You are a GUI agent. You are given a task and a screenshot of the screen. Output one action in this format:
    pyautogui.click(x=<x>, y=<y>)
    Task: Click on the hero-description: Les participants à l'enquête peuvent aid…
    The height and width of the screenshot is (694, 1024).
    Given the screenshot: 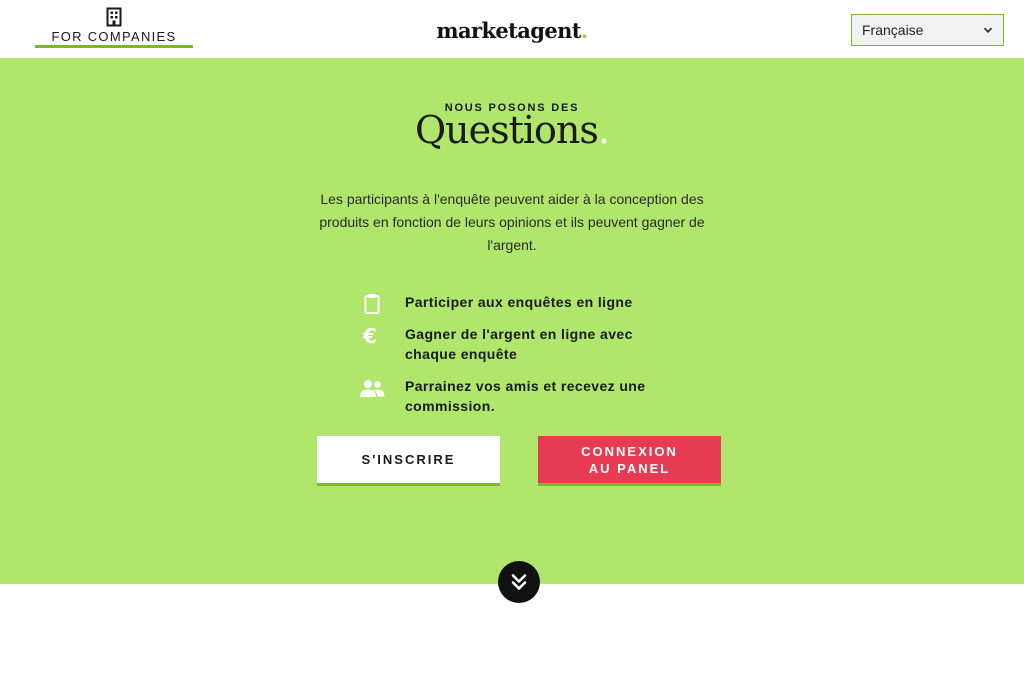 What is the action you would take?
    pyautogui.click(x=512, y=222)
    